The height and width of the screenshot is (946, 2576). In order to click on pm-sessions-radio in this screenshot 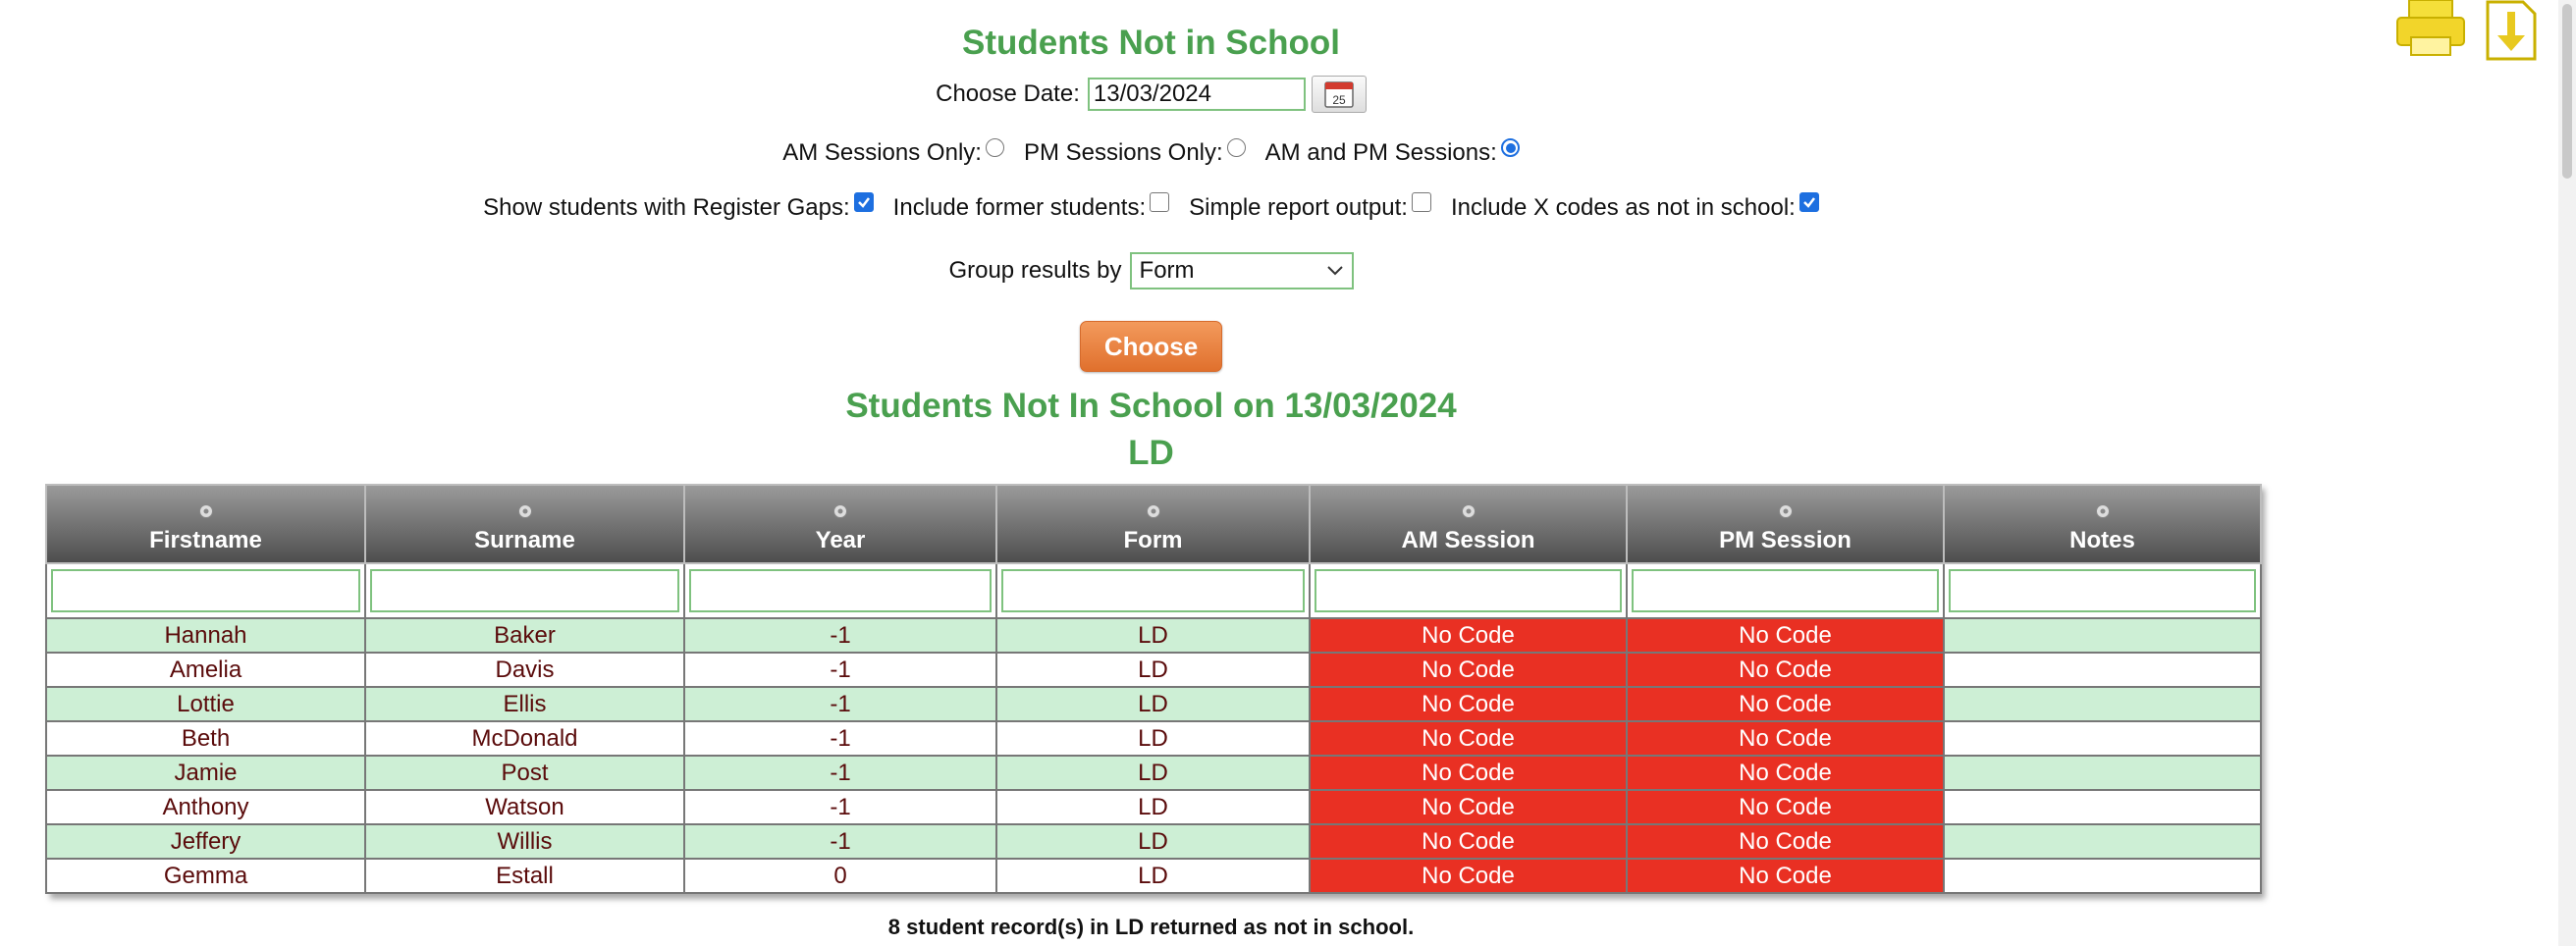, I will do `click(1236, 147)`.